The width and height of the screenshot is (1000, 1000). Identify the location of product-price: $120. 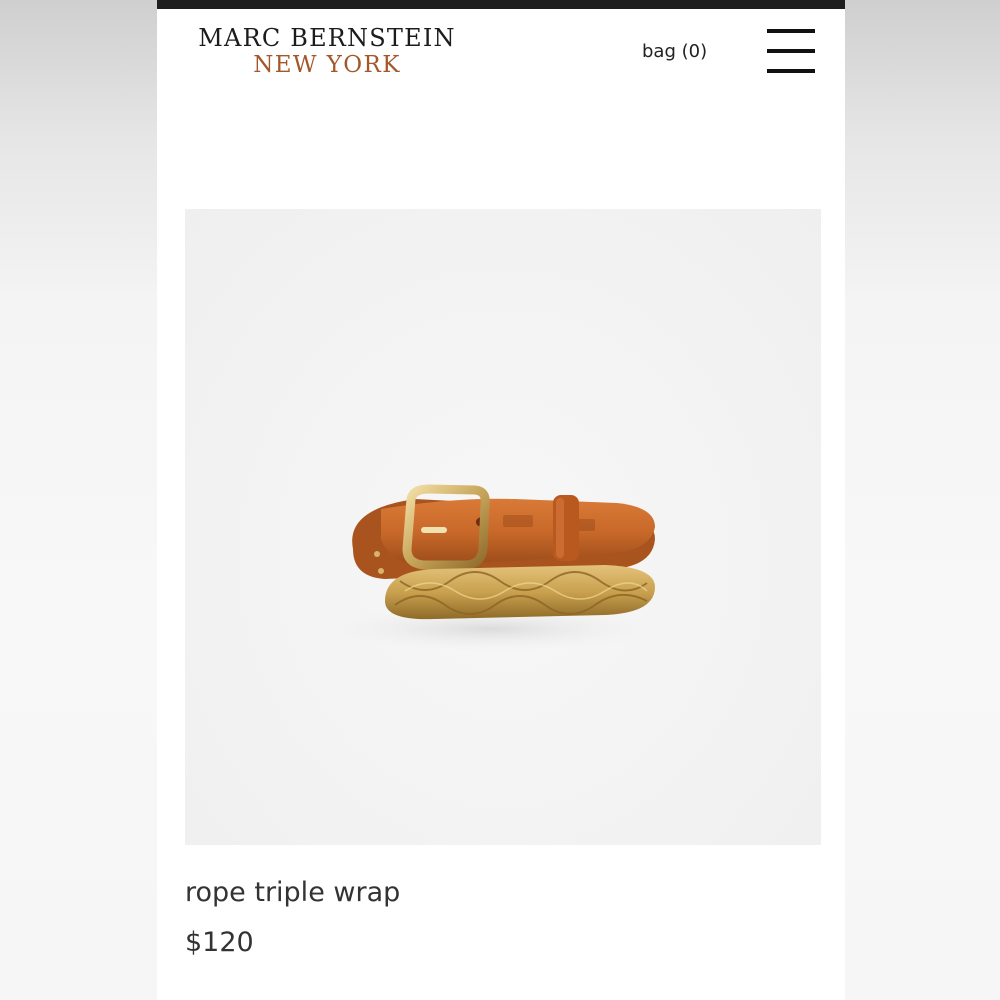
(219, 942).